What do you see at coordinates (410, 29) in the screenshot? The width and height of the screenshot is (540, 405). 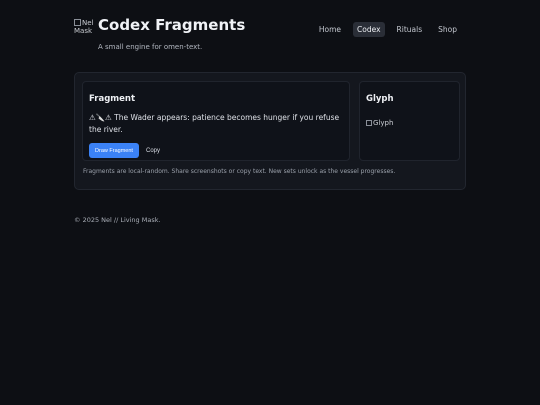 I see `nav-rituals: Rituals` at bounding box center [410, 29].